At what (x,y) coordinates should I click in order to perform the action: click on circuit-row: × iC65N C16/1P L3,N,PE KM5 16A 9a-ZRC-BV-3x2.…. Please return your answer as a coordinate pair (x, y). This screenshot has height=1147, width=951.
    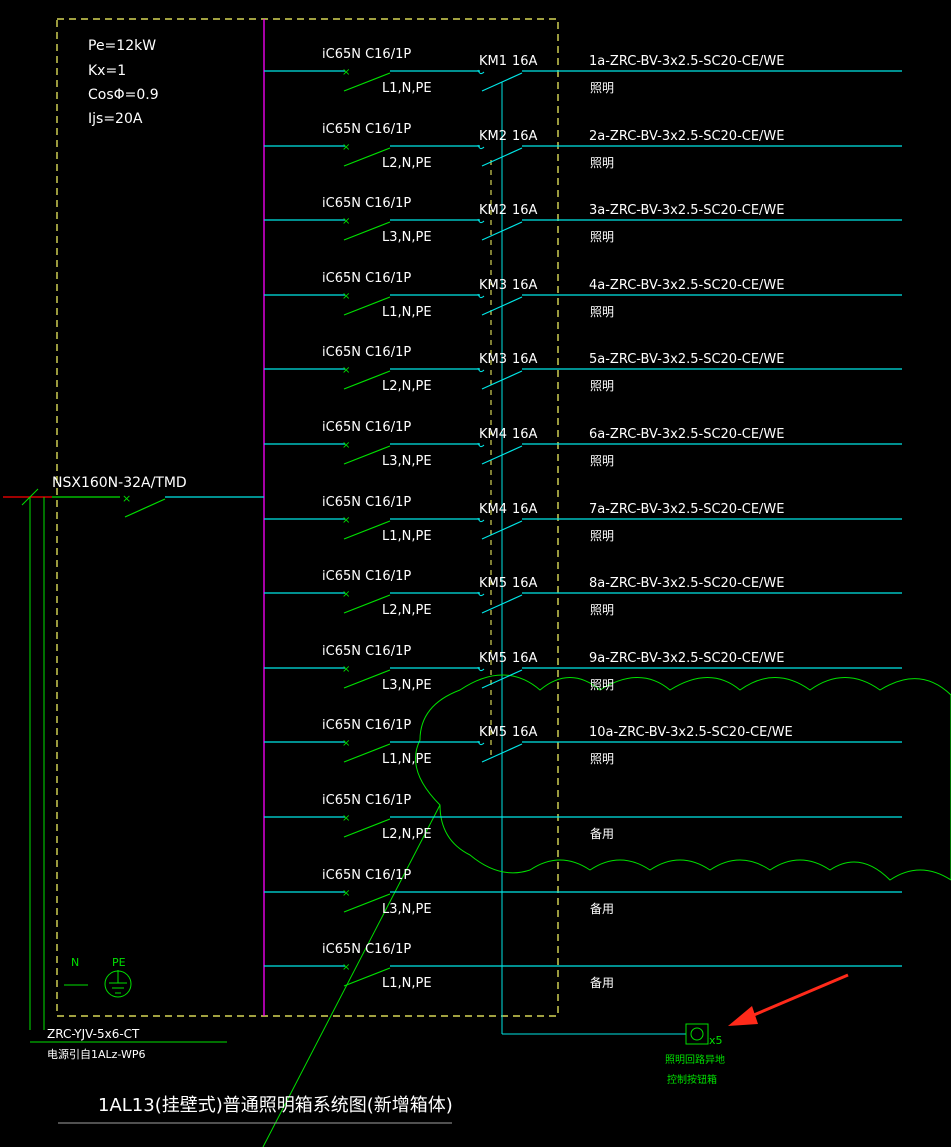
    Looking at the image, I should click on (583, 668).